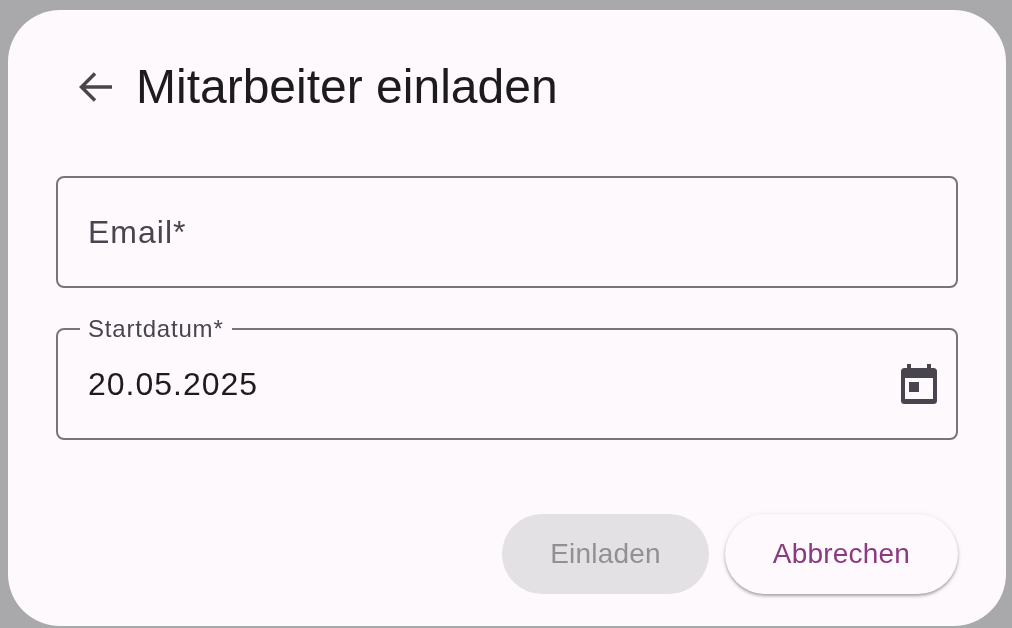 This screenshot has width=1012, height=628. I want to click on calendar-icon, so click(919, 384).